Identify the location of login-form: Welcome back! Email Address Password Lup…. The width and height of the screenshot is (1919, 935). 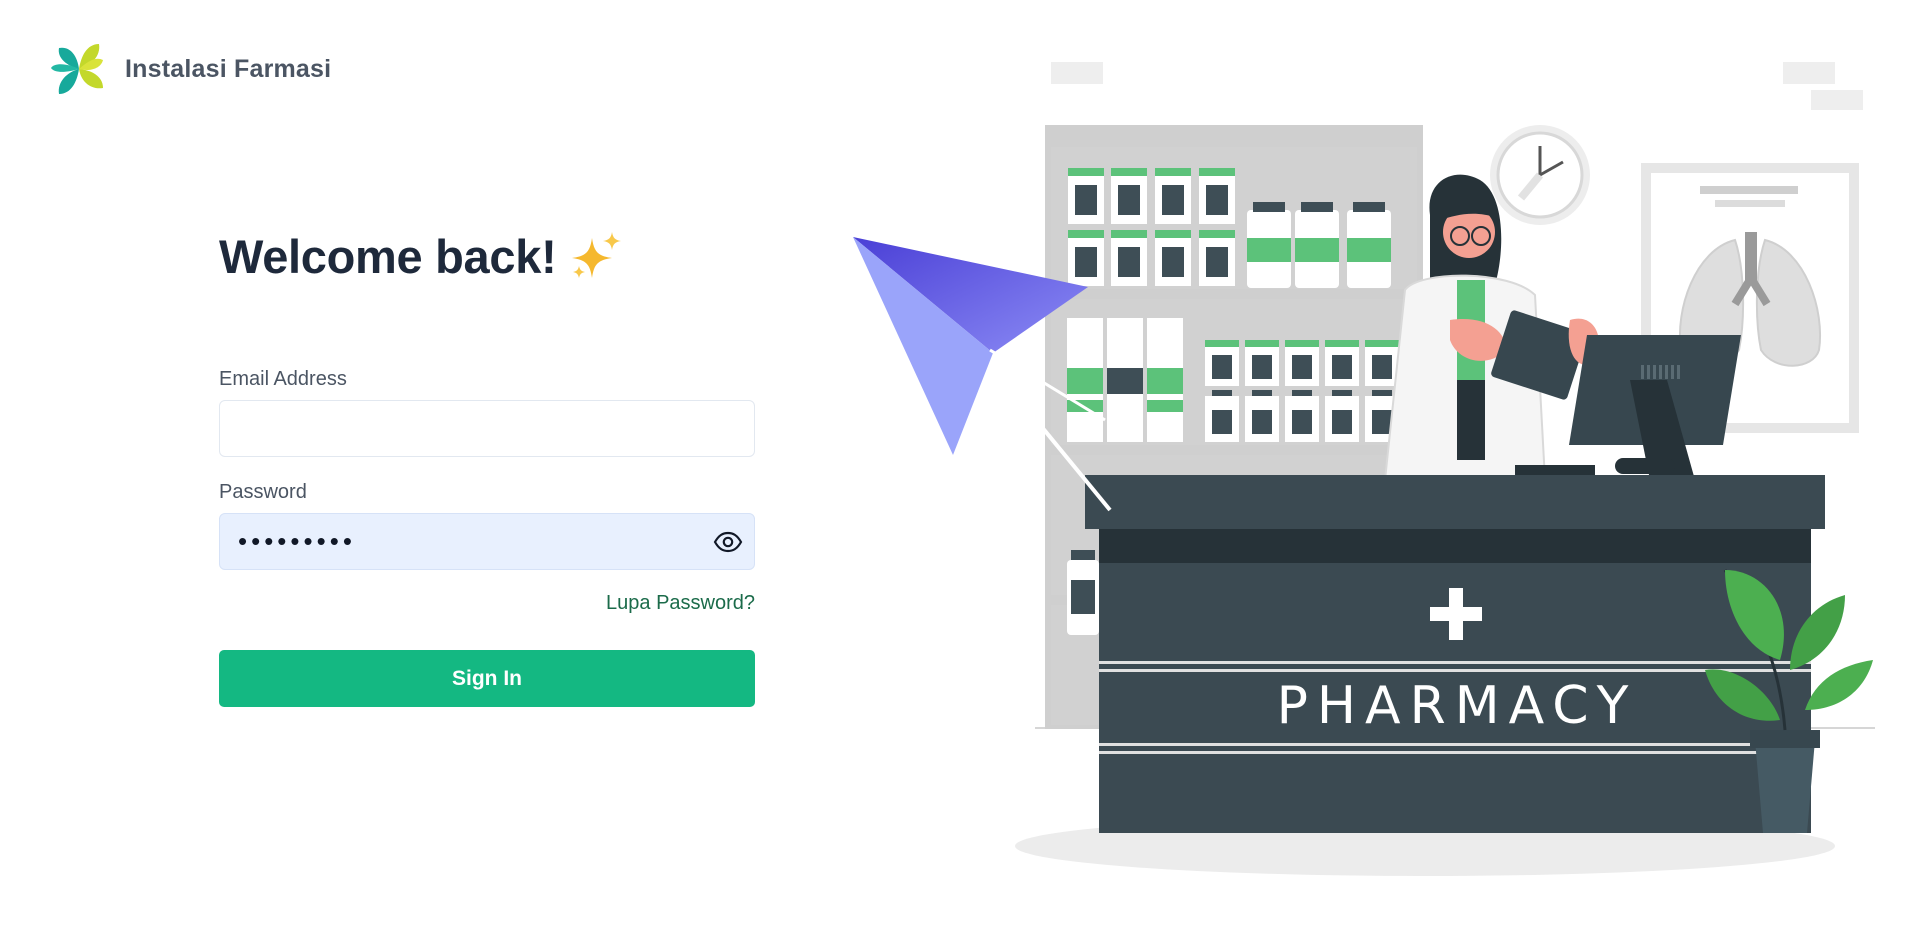
(487, 466).